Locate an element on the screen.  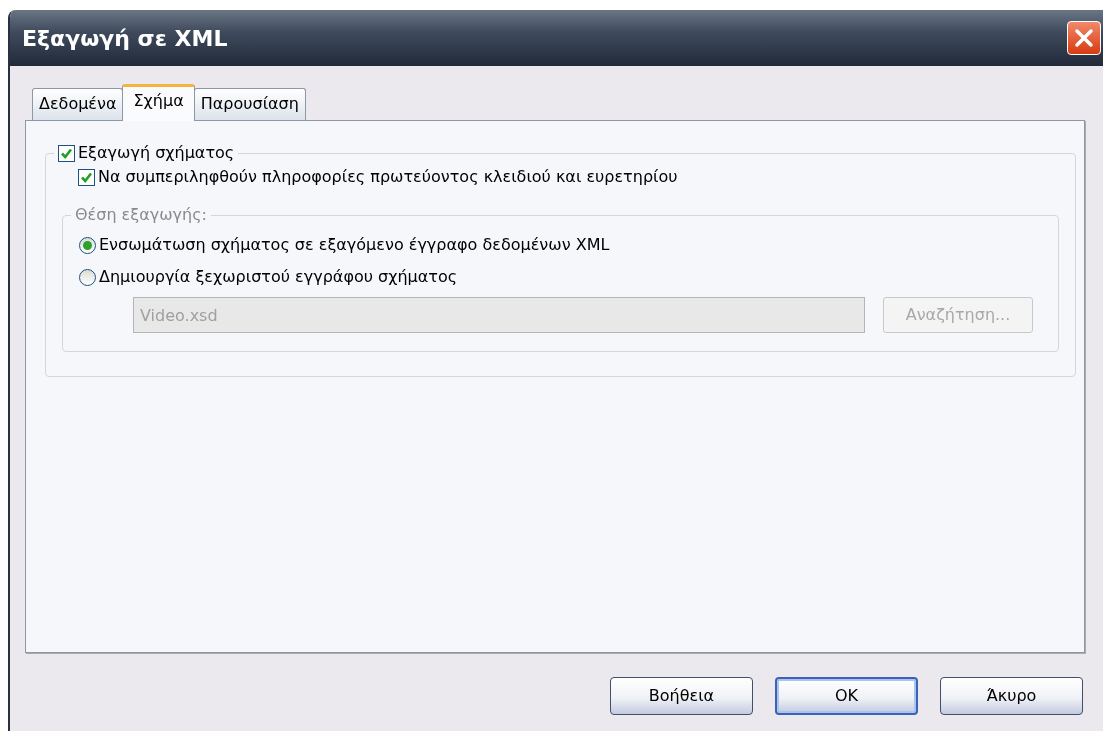
checkbox-label: Εξαγωγή σχήματος is located at coordinates (156, 153).